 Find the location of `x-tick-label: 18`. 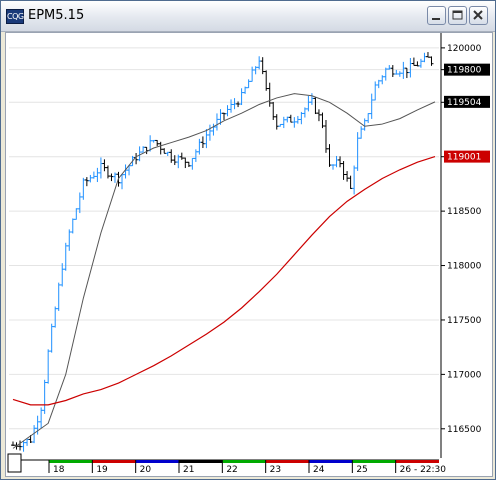

x-tick-label: 18 is located at coordinates (59, 470).